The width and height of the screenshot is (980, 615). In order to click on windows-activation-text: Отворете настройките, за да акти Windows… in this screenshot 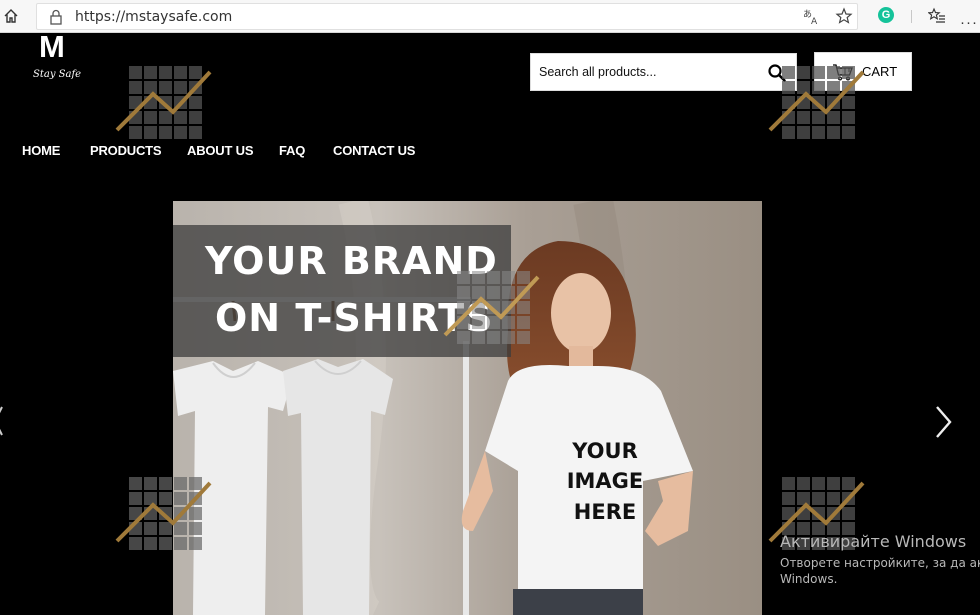, I will do `click(880, 571)`.